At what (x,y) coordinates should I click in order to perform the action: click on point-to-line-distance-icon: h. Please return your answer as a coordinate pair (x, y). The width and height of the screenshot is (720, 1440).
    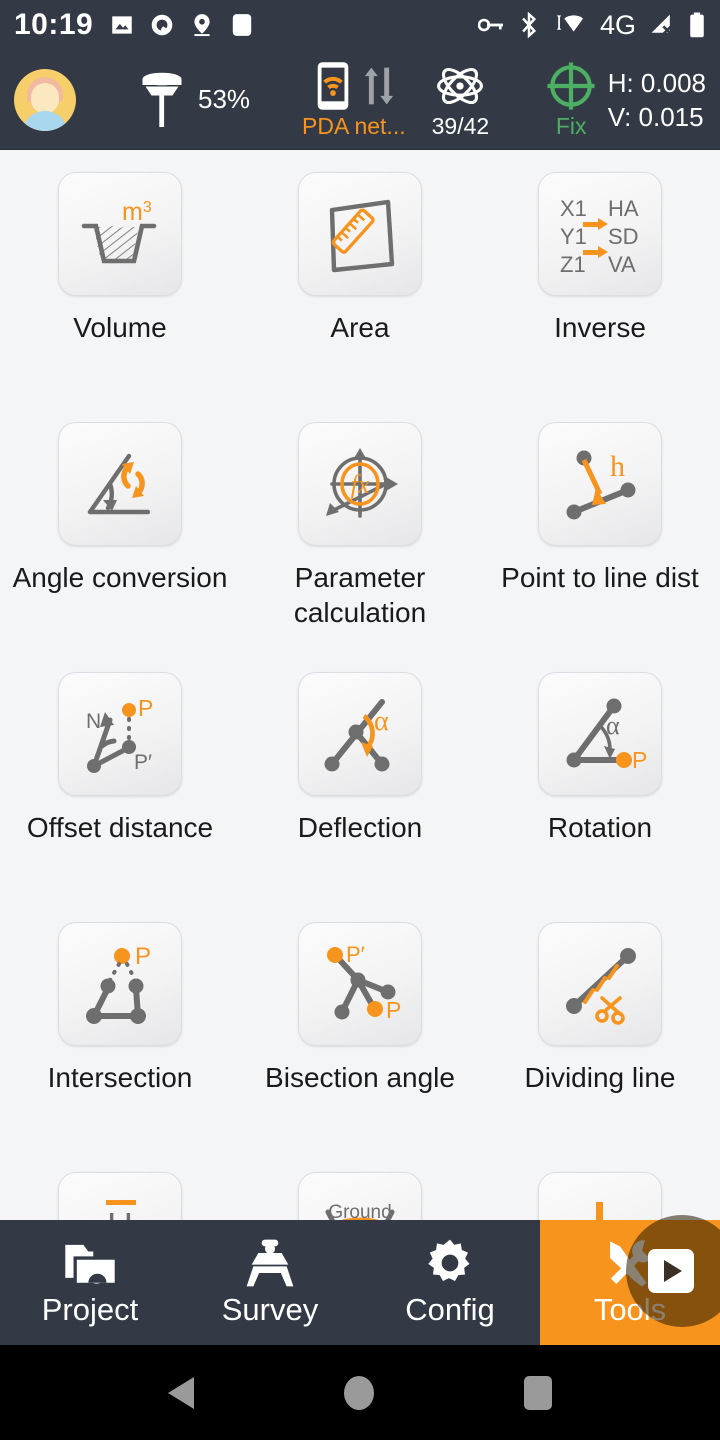
    Looking at the image, I should click on (601, 485).